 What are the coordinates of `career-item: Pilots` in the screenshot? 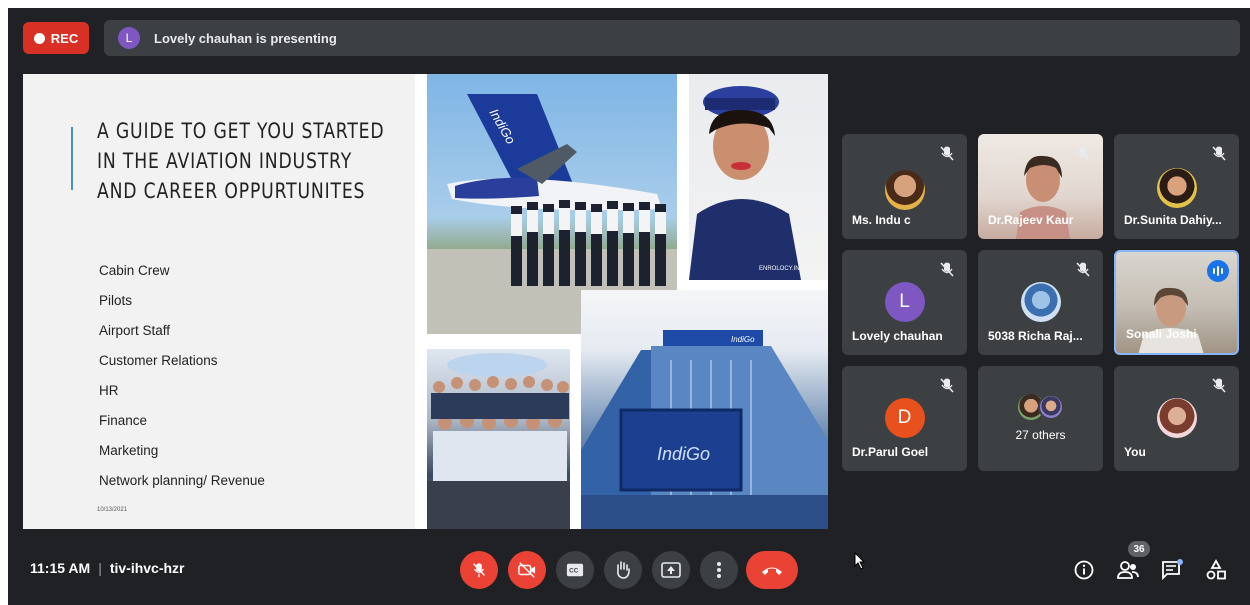 It's located at (116, 300).